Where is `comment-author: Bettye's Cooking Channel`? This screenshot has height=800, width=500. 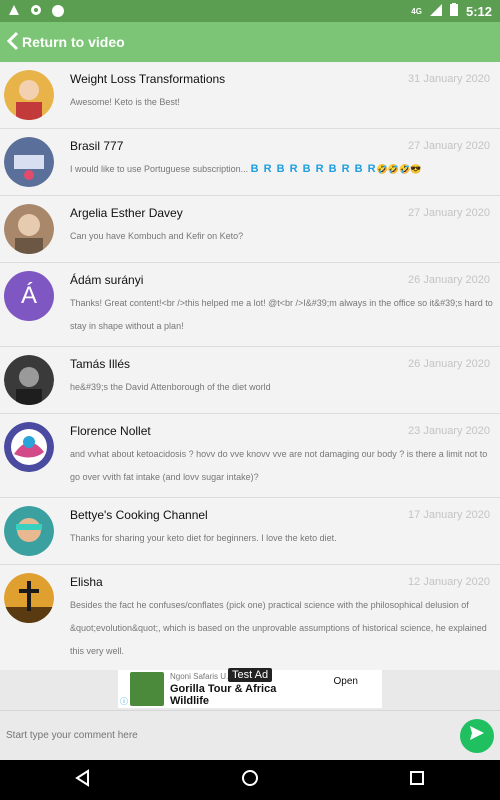 comment-author: Bettye's Cooking Channel is located at coordinates (139, 515).